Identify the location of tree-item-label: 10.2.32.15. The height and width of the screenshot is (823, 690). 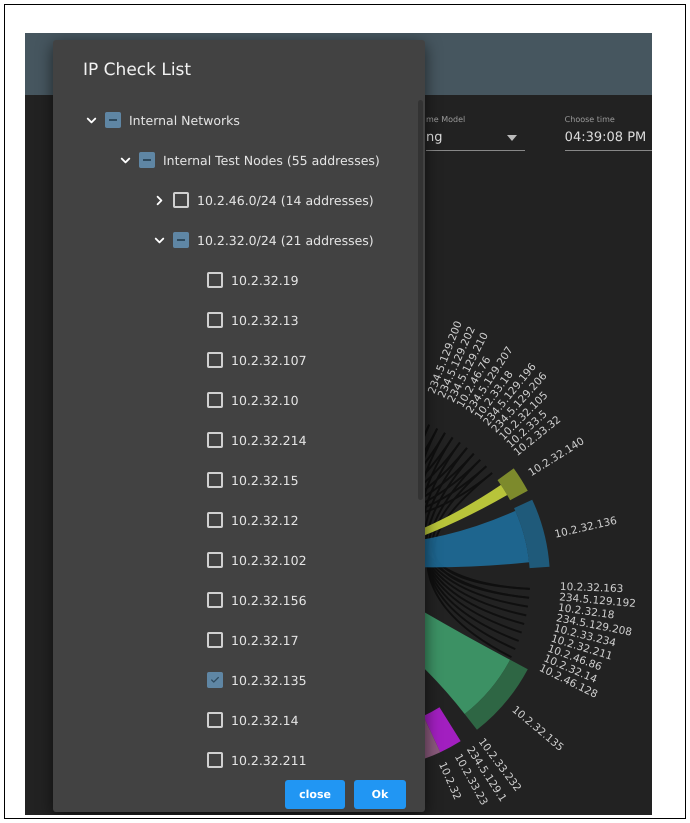
(265, 480).